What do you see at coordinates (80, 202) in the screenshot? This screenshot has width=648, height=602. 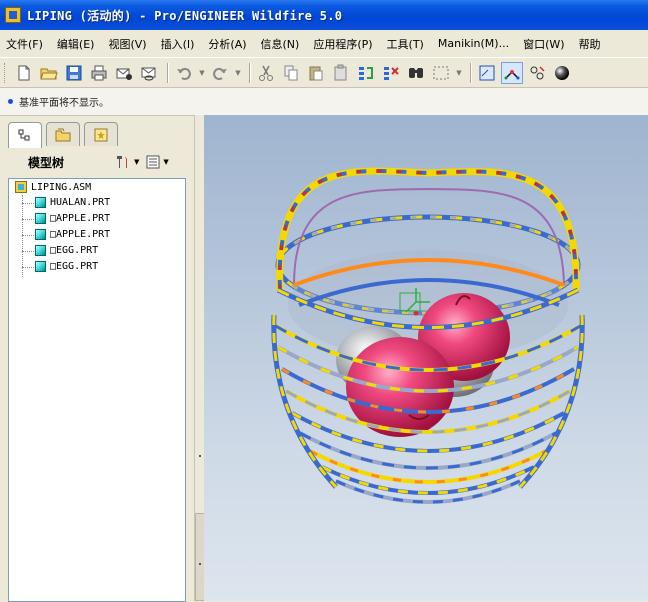 I see `tree-item-label: HUALAN.PRT` at bounding box center [80, 202].